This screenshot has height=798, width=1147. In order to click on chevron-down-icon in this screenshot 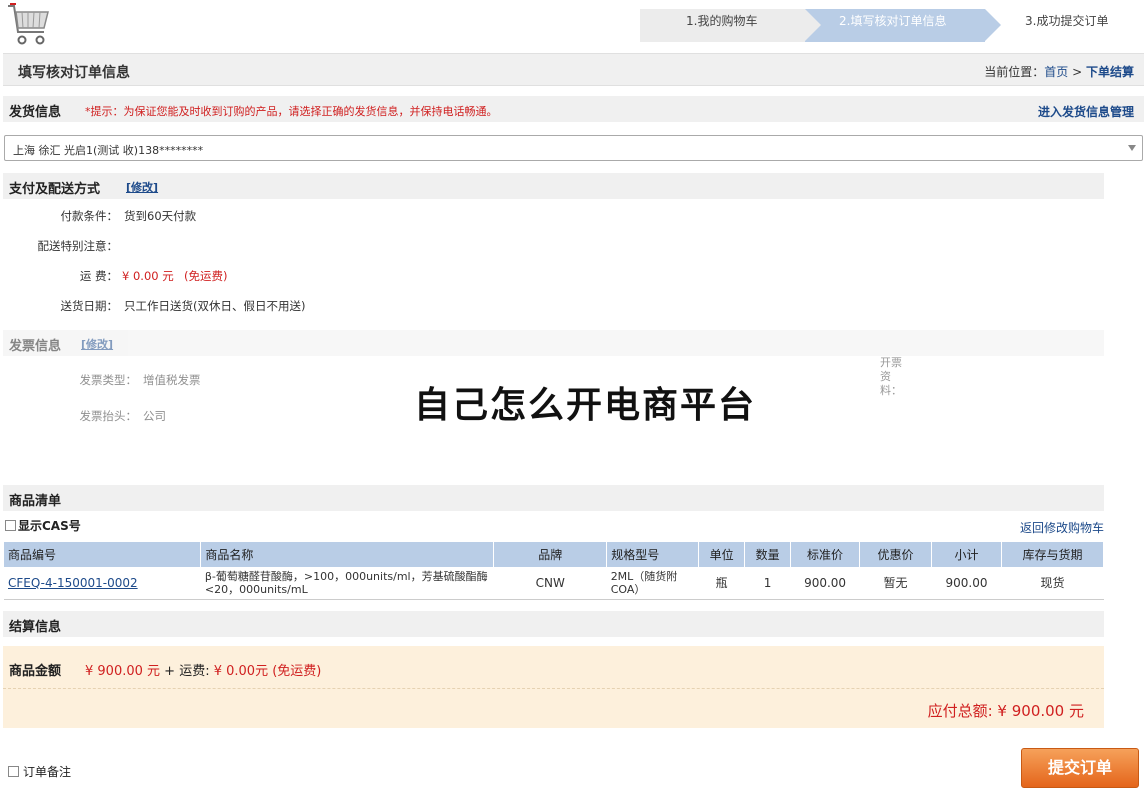, I will do `click(1132, 148)`.